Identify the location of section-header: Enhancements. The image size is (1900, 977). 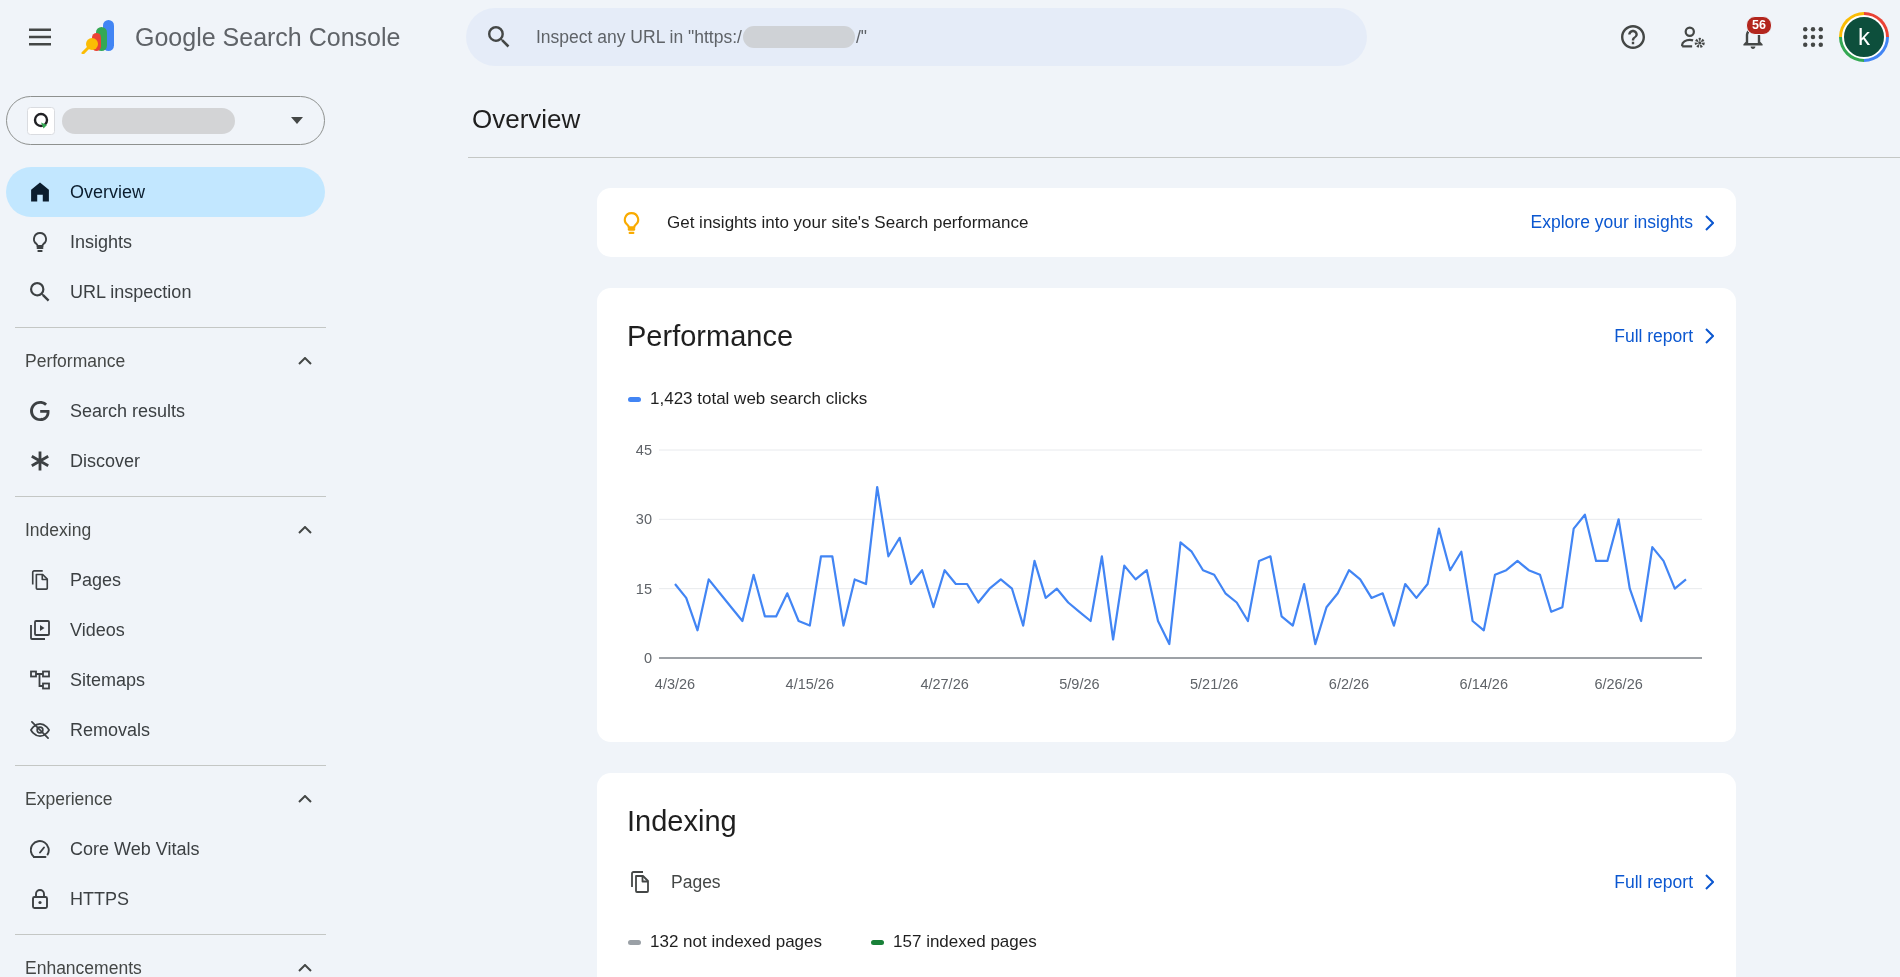
(165, 960).